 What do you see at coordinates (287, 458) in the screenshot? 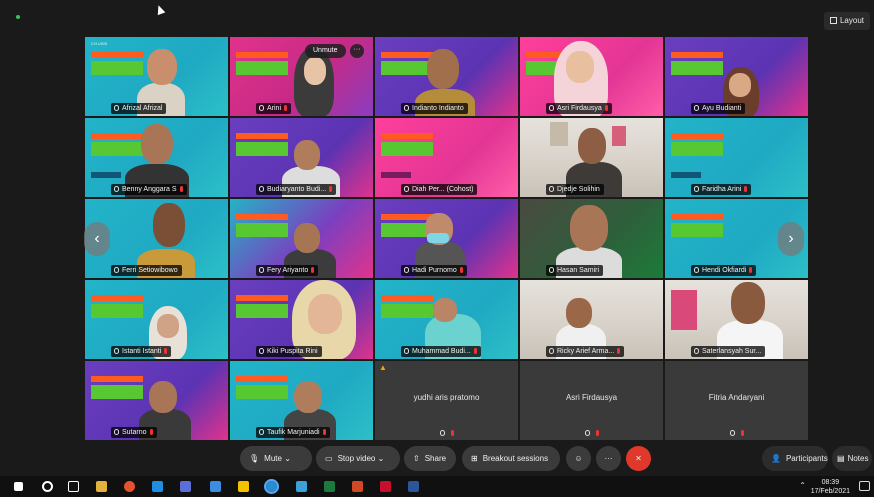
I see `chevron-down-icon: ⌄` at bounding box center [287, 458].